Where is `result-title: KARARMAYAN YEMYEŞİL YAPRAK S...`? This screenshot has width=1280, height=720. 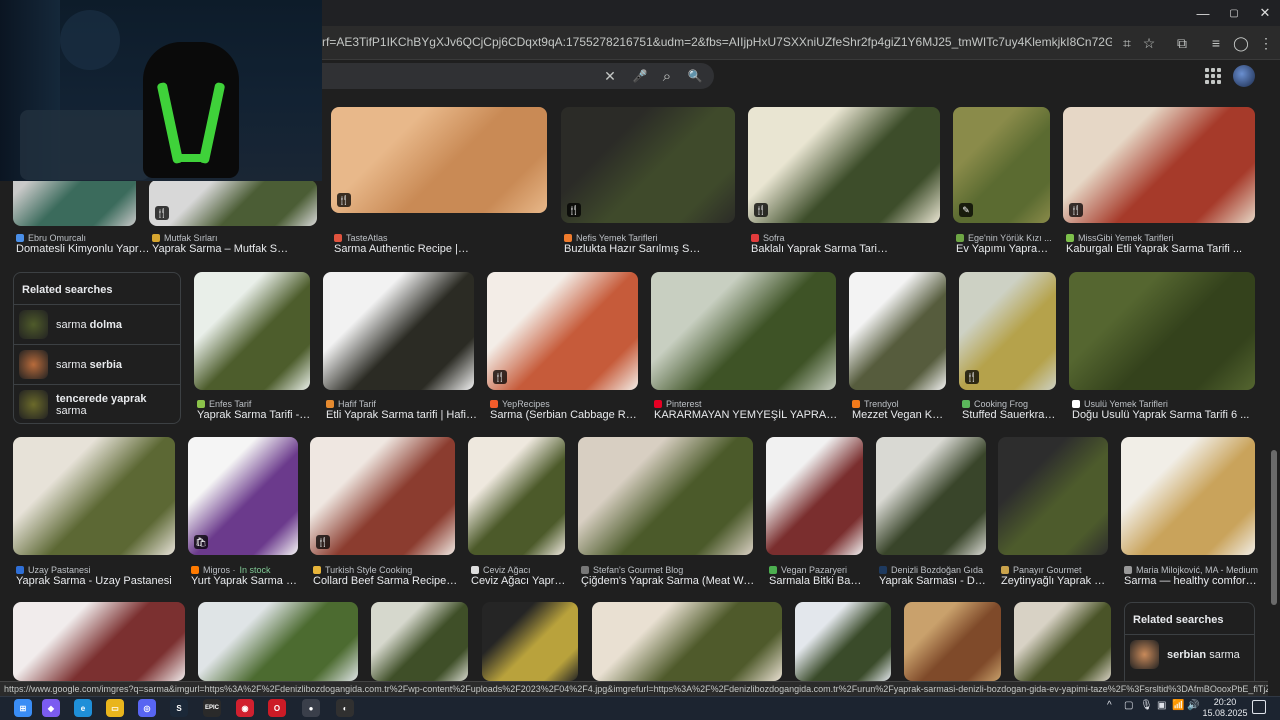
result-title: KARARMAYAN YEMYEŞİL YAPRAK S... is located at coordinates (746, 416).